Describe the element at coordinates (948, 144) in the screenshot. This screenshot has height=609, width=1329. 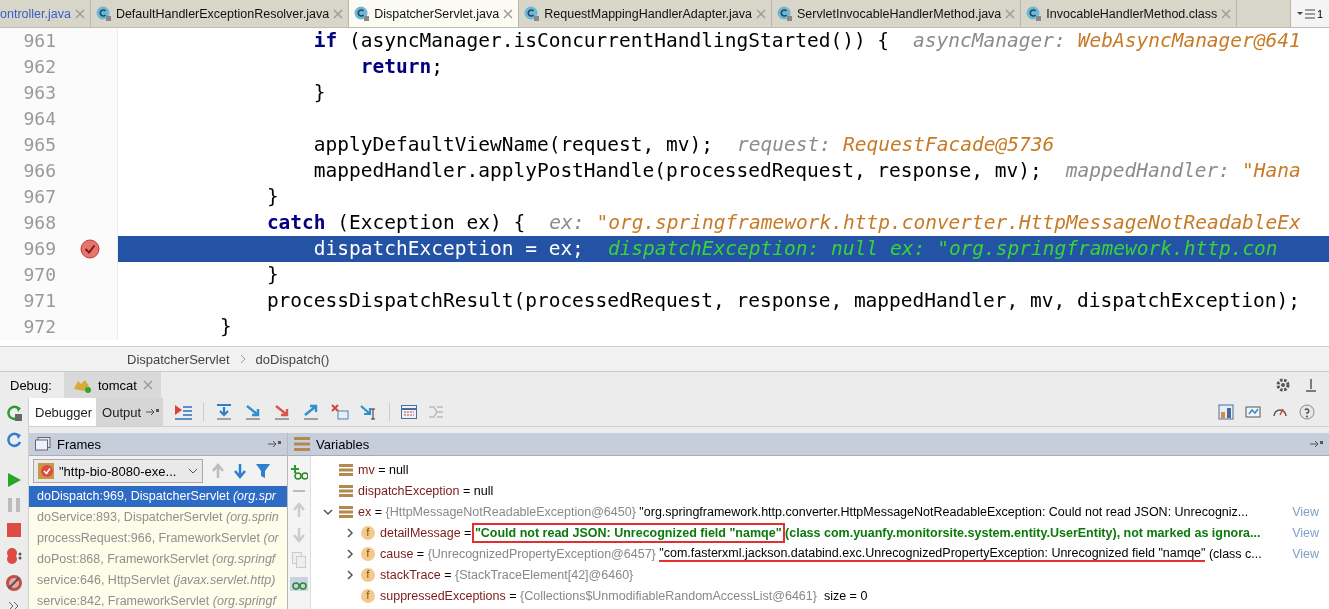
I see `inline-debug-value: RequestFacade@5736` at that location.